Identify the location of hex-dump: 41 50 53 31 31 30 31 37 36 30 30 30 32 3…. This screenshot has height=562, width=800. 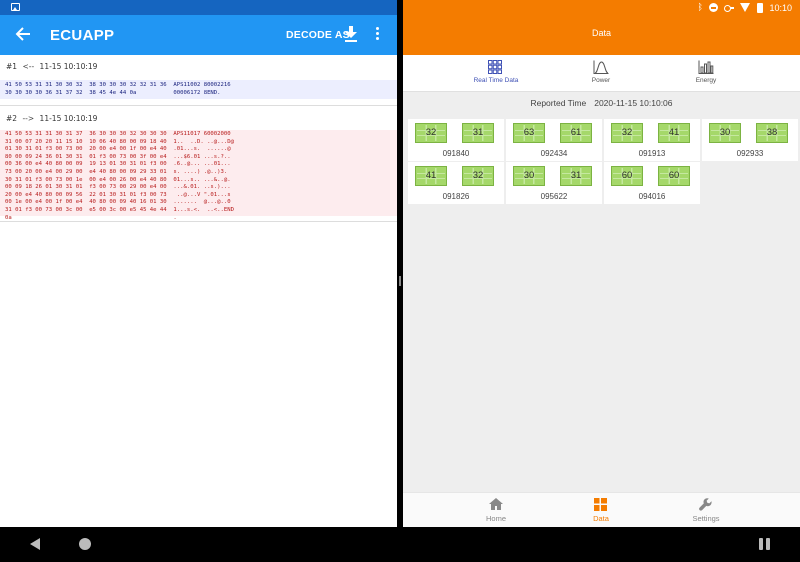
(198, 175).